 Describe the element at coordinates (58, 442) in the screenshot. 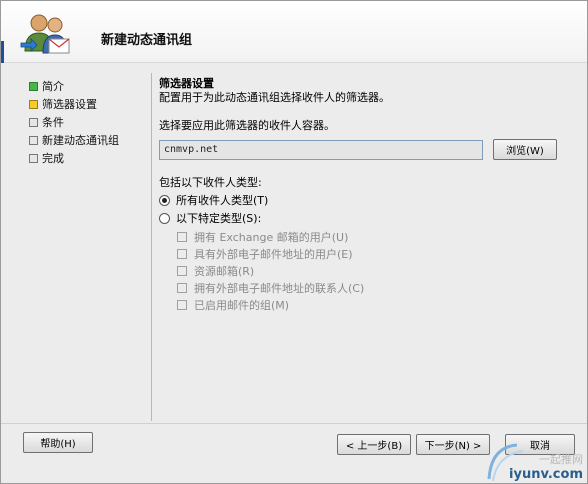

I see `help-button: 帮助(H)` at that location.